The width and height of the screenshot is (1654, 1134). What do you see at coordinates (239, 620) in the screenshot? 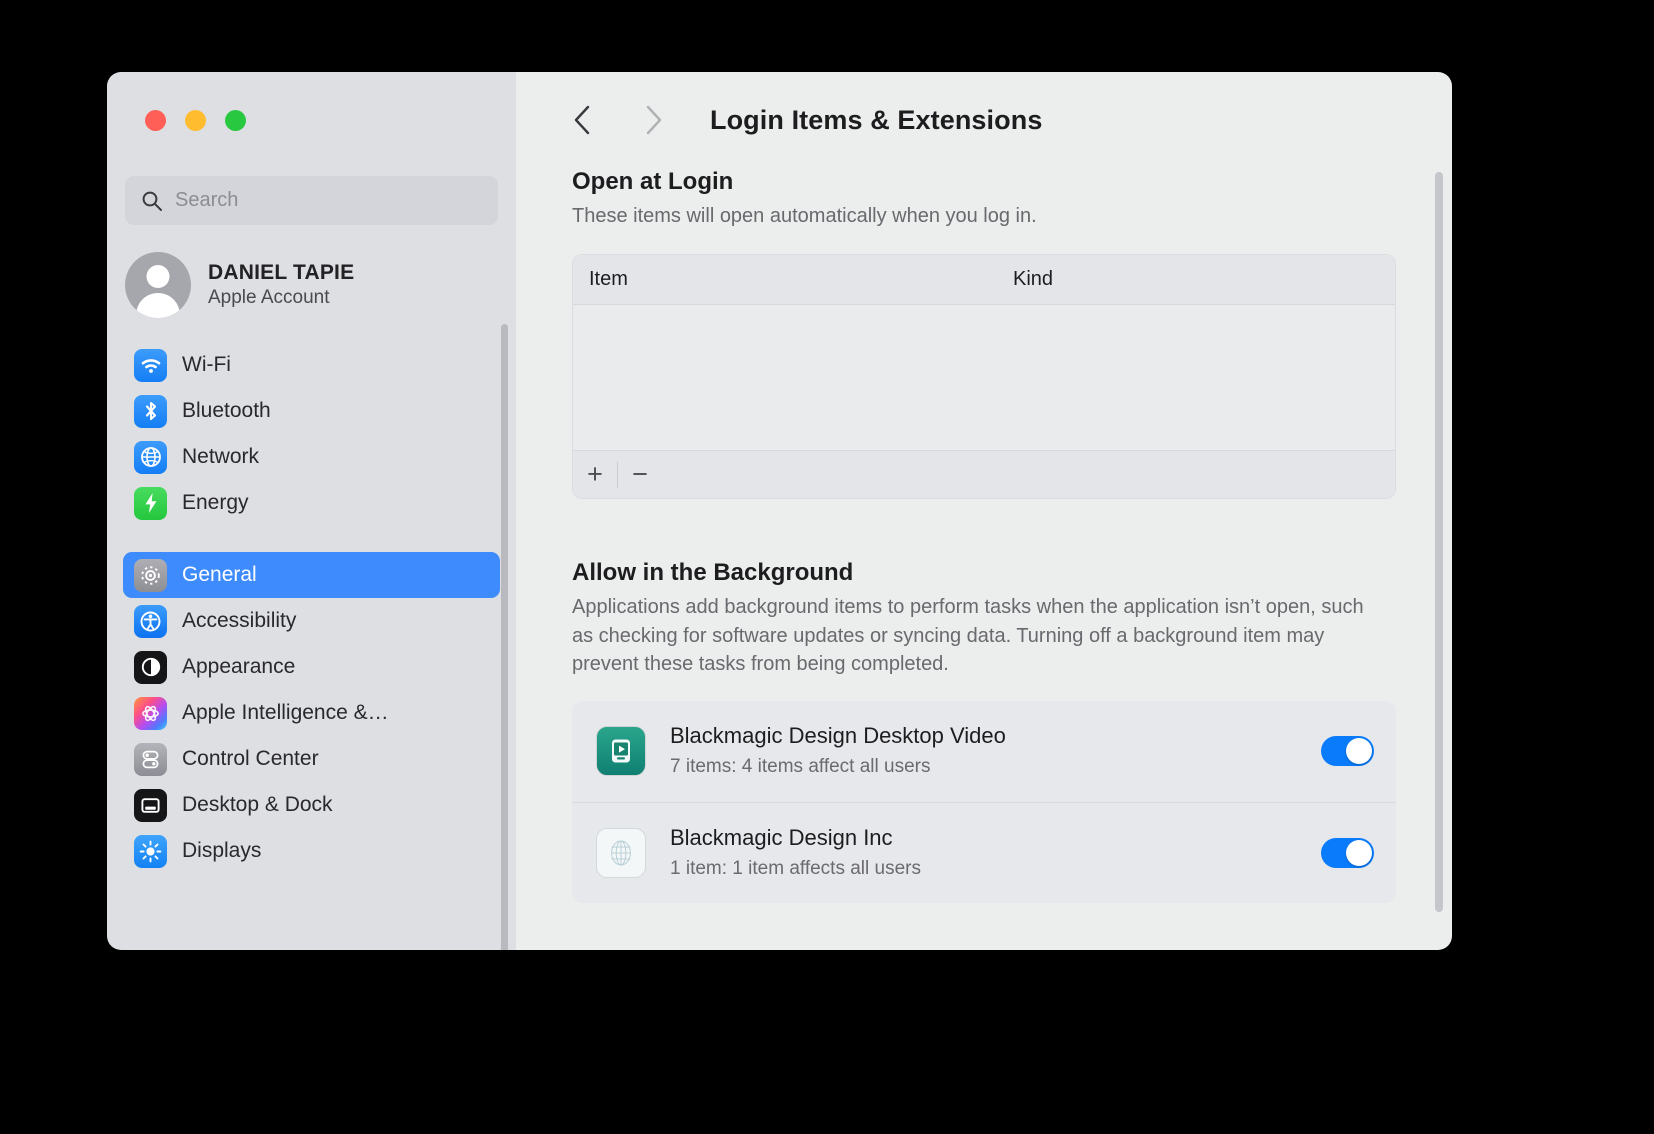
I see `sidebar-item-label: Accessibility` at bounding box center [239, 620].